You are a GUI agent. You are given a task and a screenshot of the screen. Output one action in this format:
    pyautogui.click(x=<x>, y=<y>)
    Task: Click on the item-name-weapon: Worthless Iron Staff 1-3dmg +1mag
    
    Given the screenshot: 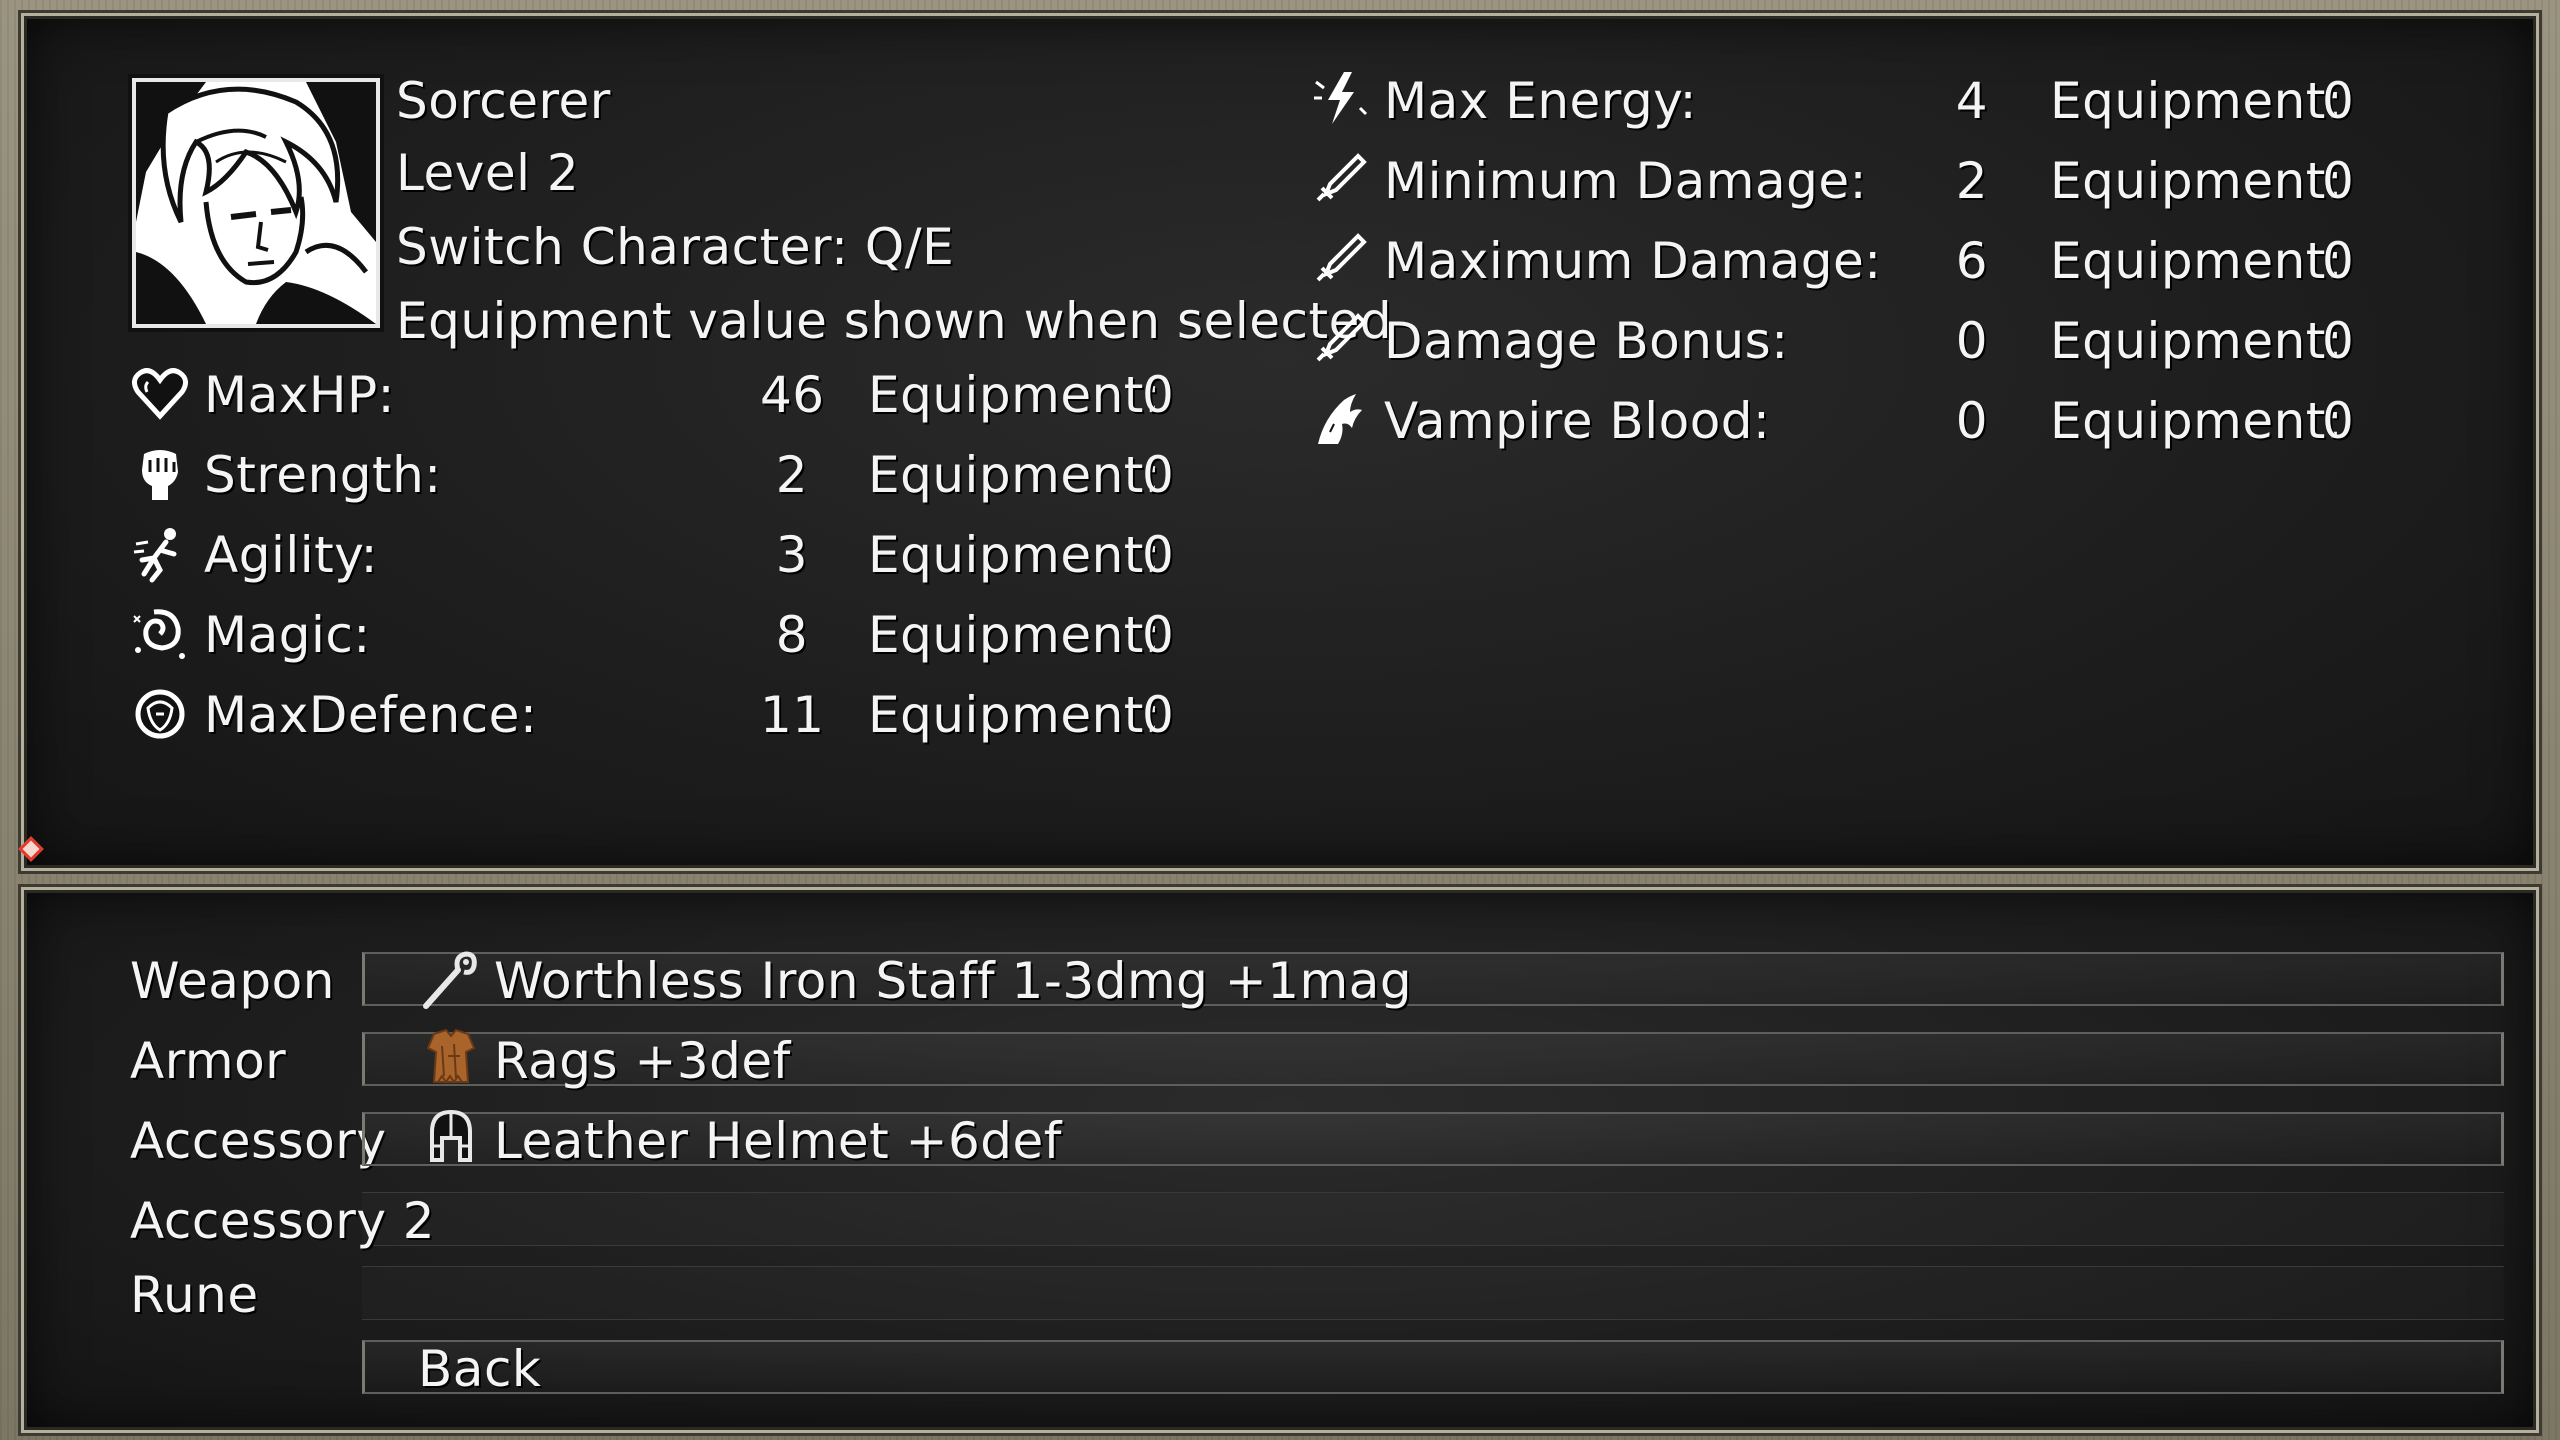 What is the action you would take?
    pyautogui.click(x=953, y=981)
    